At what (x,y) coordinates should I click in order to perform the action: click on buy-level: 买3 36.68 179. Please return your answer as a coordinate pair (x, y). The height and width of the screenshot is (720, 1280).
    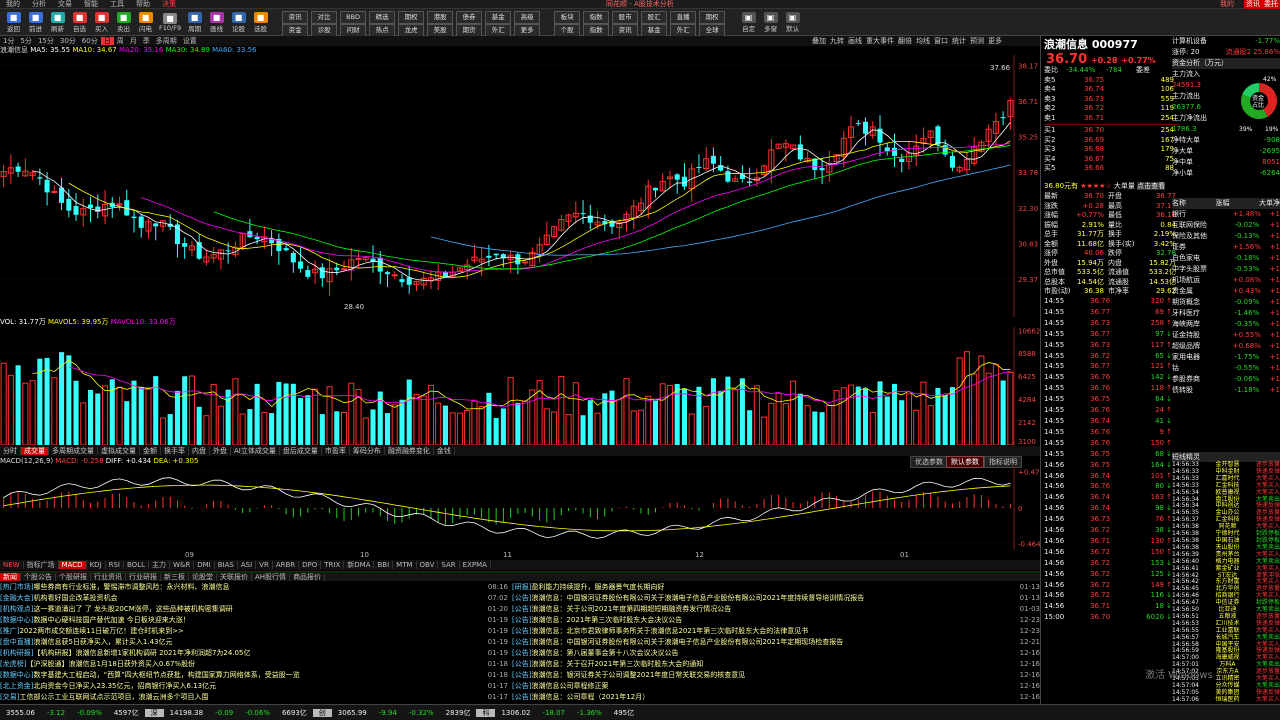
    Looking at the image, I should click on (1112, 150).